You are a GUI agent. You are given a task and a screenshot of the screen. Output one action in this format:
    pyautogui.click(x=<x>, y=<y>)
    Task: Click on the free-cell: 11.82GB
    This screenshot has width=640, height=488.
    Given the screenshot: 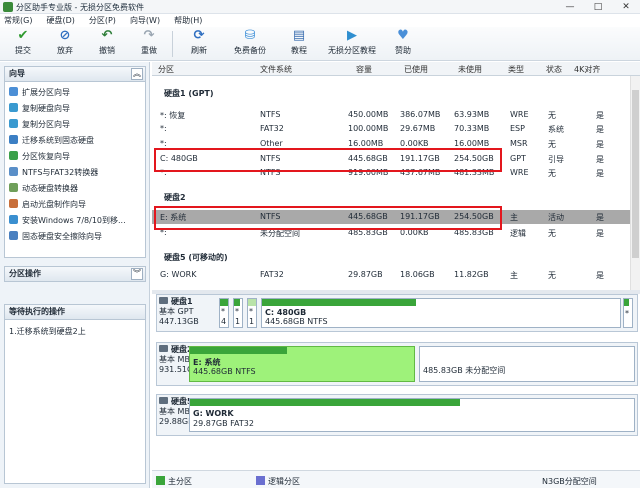 What is the action you would take?
    pyautogui.click(x=471, y=274)
    